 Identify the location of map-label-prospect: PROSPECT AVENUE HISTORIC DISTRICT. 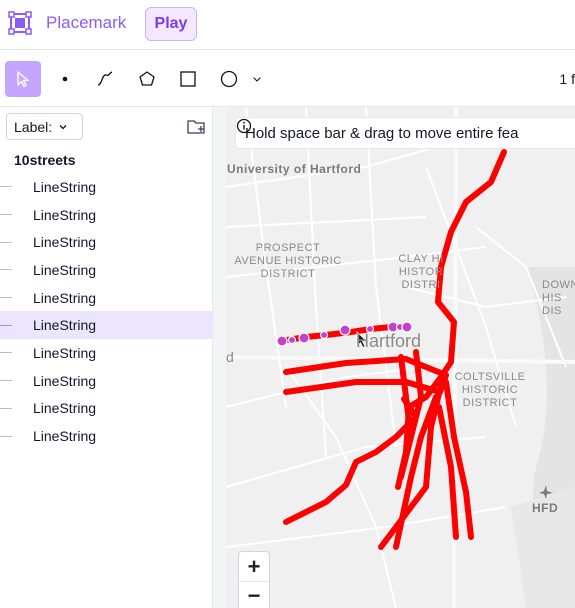
(288, 261).